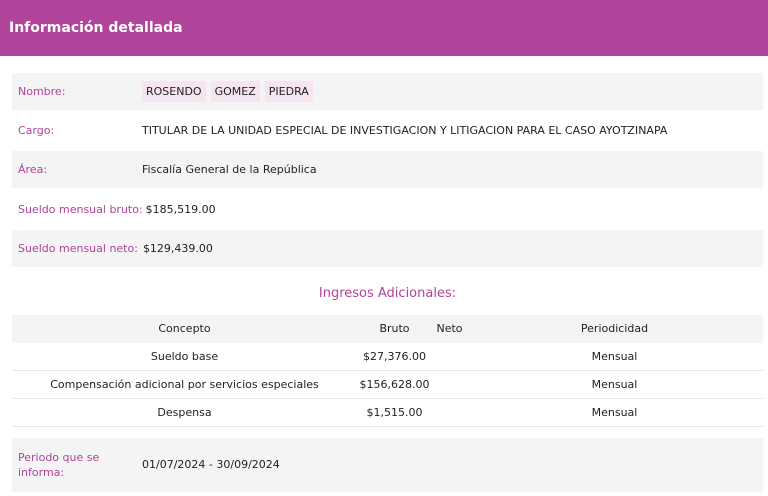  I want to click on nombre-label: Nombre:, so click(42, 91).